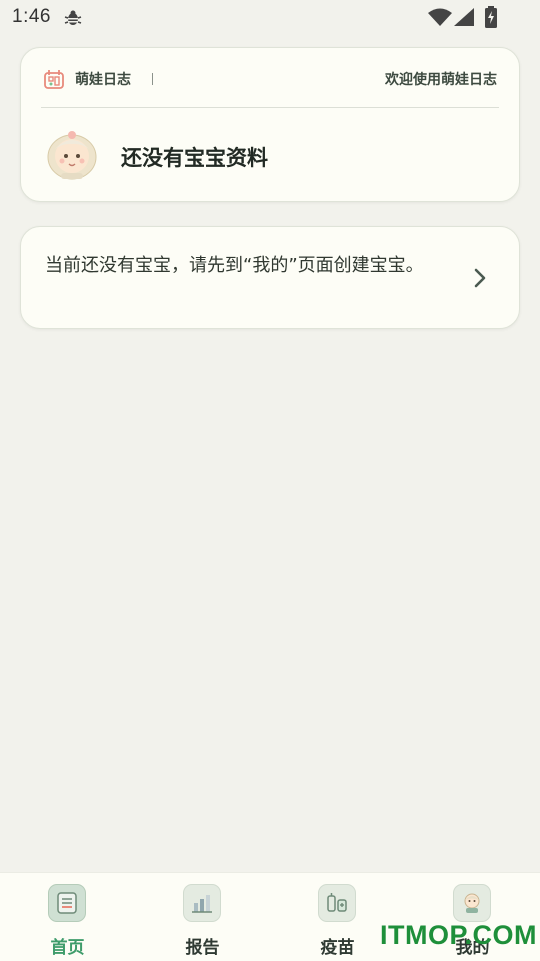 Image resolution: width=540 pixels, height=961 pixels. I want to click on nav-item-home: 首页, so click(67, 917).